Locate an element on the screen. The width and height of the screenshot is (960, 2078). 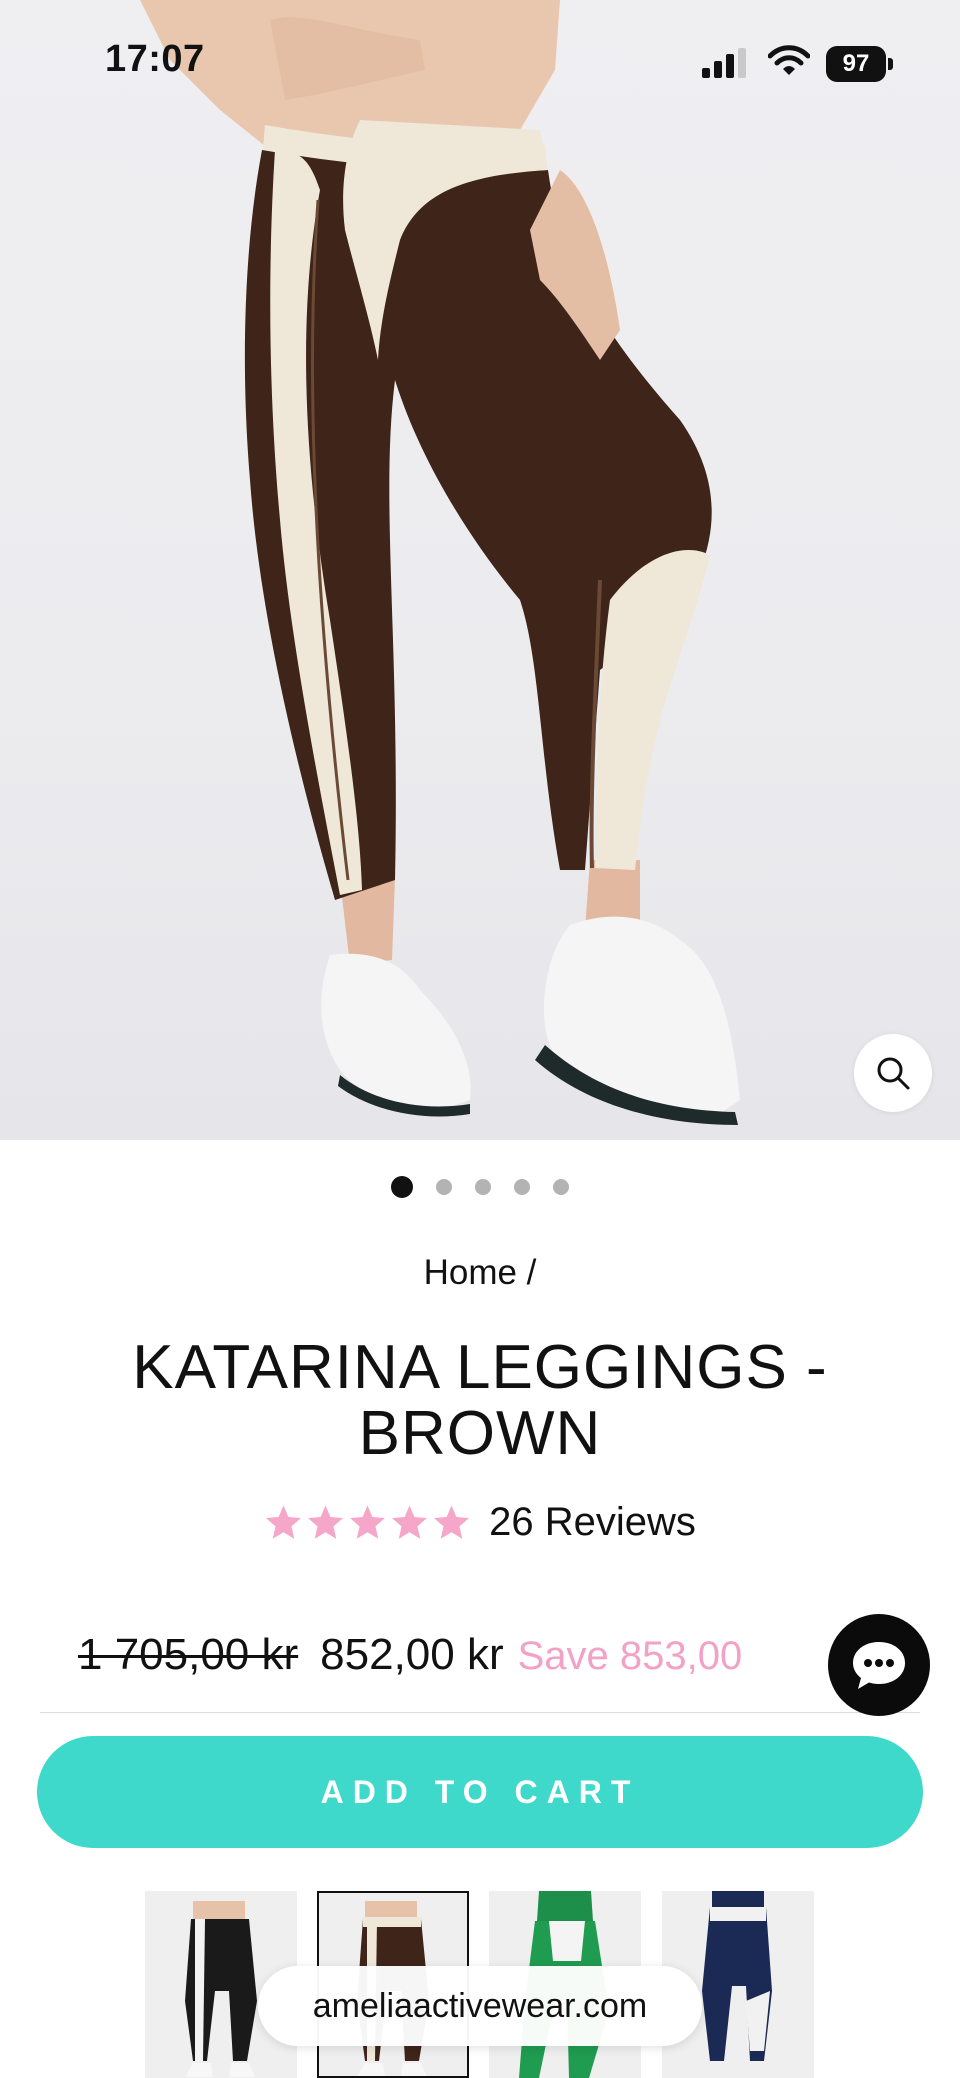
reviews-count: 26 Reviews is located at coordinates (592, 1522).